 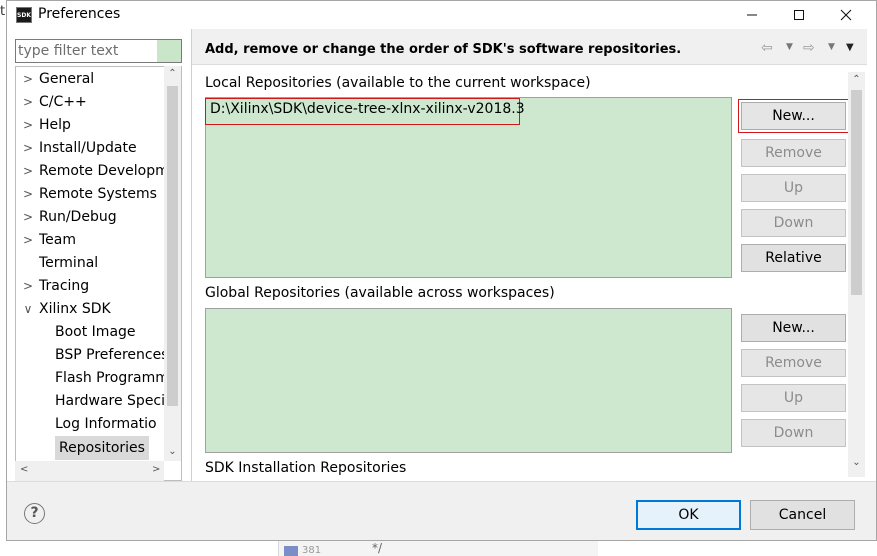 What do you see at coordinates (441, 510) in the screenshot?
I see `dialog-footer` at bounding box center [441, 510].